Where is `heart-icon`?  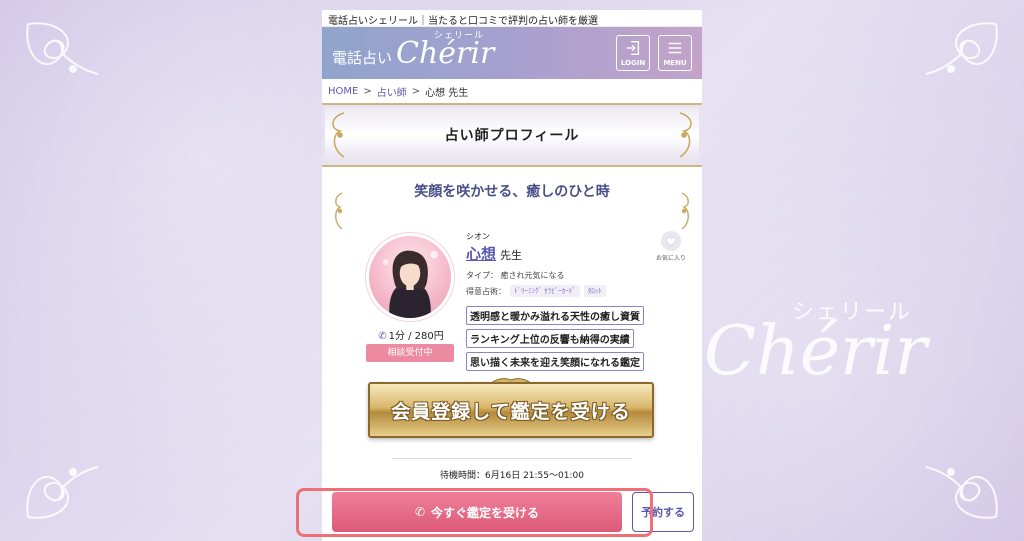
heart-icon is located at coordinates (671, 241).